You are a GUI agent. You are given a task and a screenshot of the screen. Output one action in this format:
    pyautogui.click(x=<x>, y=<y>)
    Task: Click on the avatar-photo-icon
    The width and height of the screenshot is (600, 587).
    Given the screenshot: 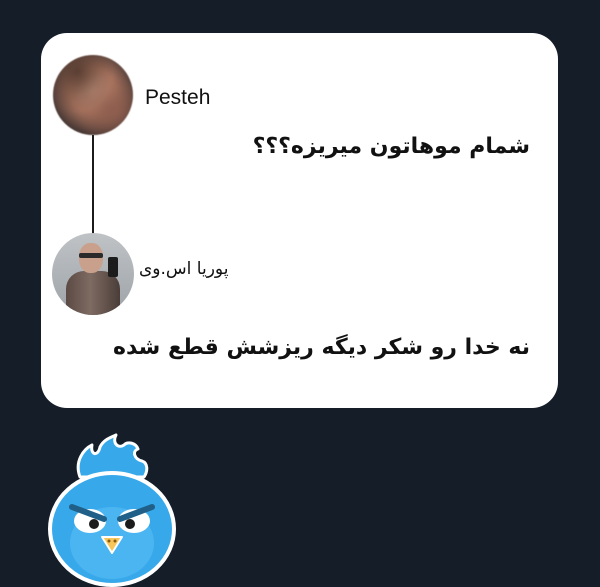 What is the action you would take?
    pyautogui.click(x=93, y=95)
    